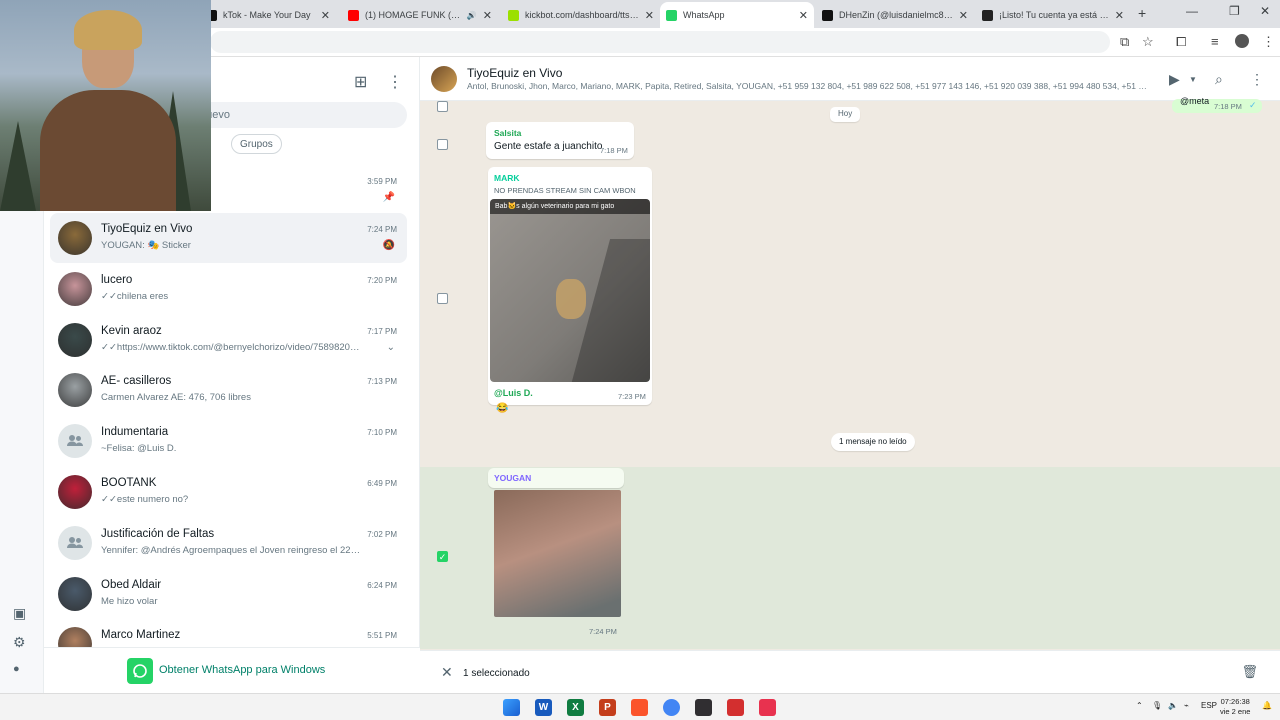 The width and height of the screenshot is (1280, 720). What do you see at coordinates (513, 478) in the screenshot?
I see `sender-name: YOUGAN` at bounding box center [513, 478].